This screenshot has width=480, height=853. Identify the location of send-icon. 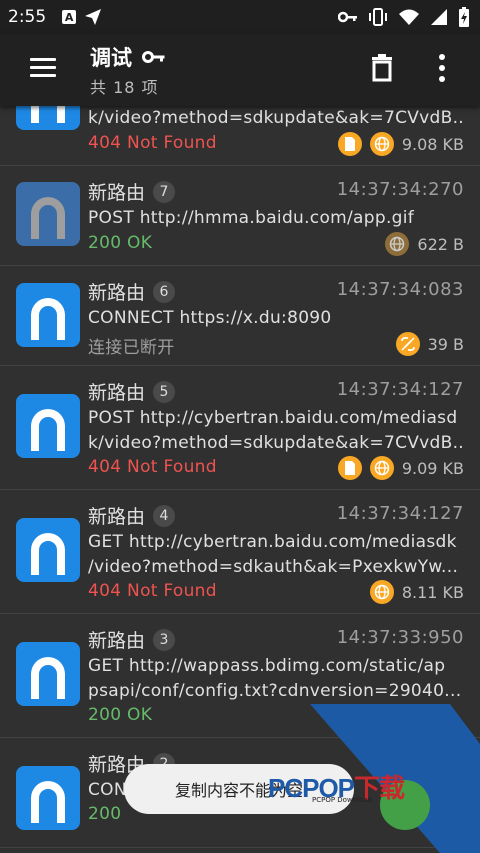
(93, 17).